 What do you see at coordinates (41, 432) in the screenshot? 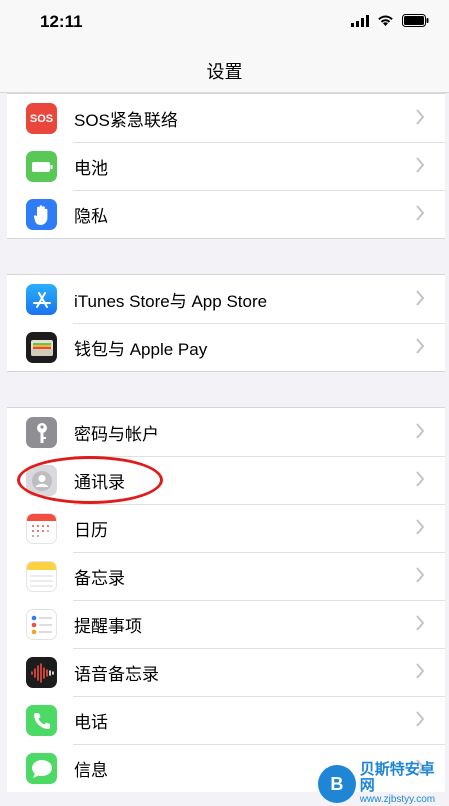
I see `key-icon` at bounding box center [41, 432].